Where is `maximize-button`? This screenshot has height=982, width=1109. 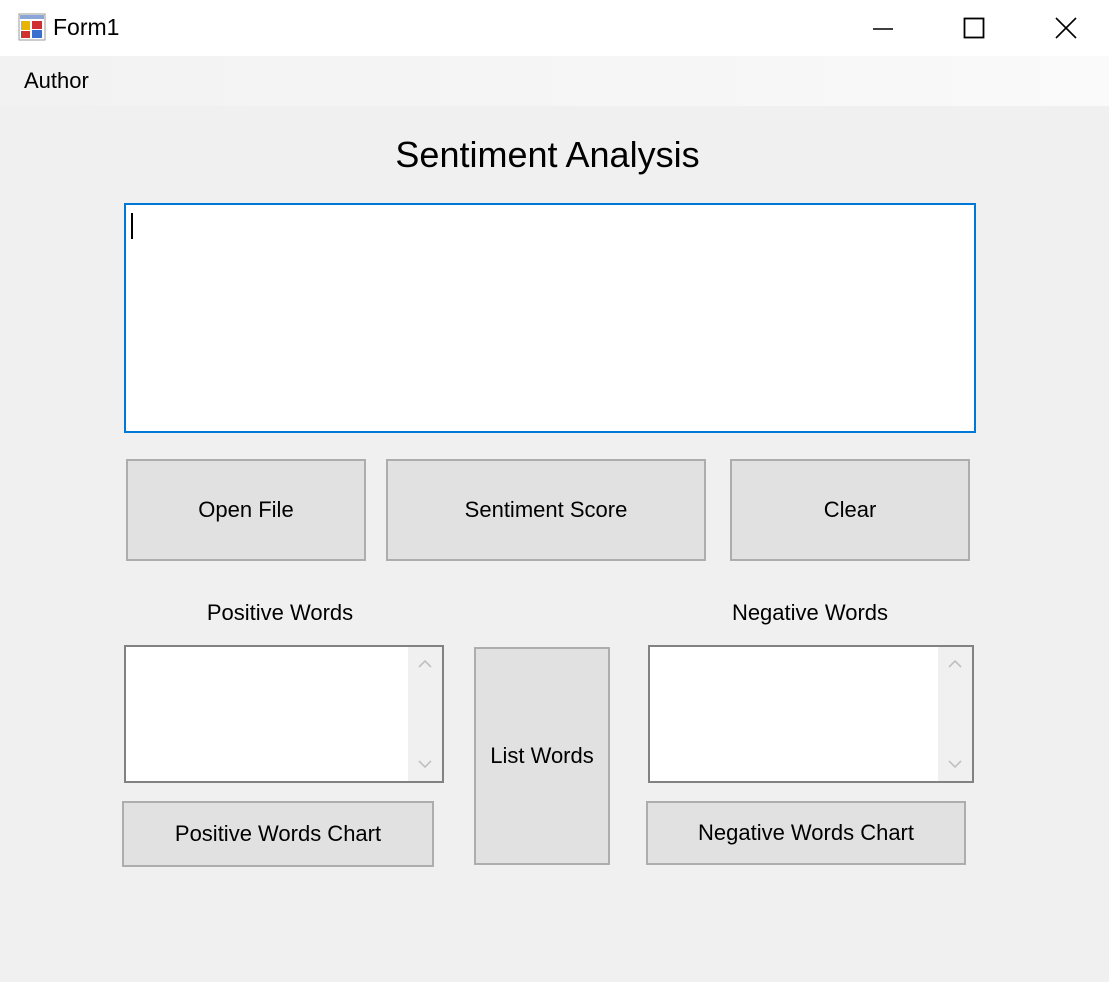 maximize-button is located at coordinates (974, 28).